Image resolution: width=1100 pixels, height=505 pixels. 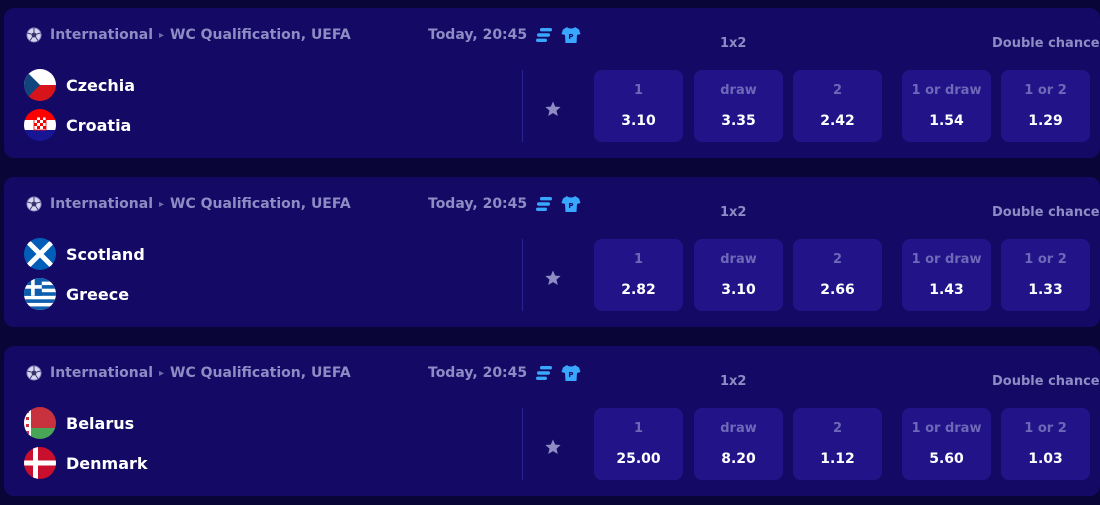 What do you see at coordinates (99, 125) in the screenshot?
I see `away-team-name: Croatia` at bounding box center [99, 125].